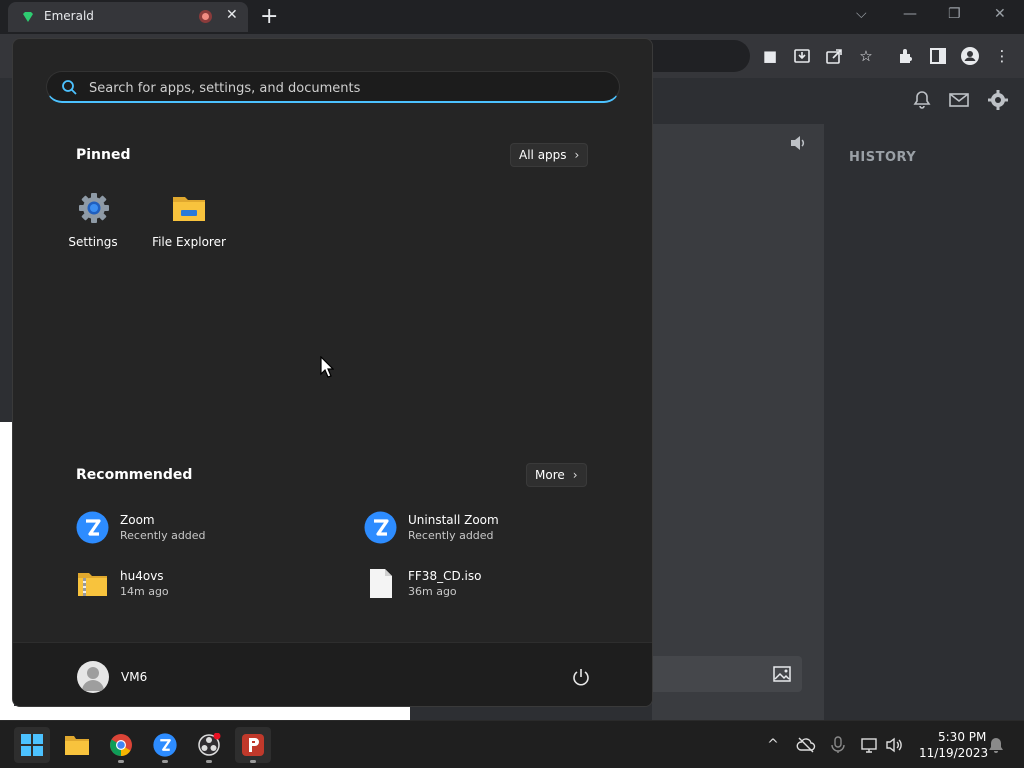 The width and height of the screenshot is (1024, 768). Describe the element at coordinates (998, 100) in the screenshot. I see `page-settings-gear-icon` at that location.